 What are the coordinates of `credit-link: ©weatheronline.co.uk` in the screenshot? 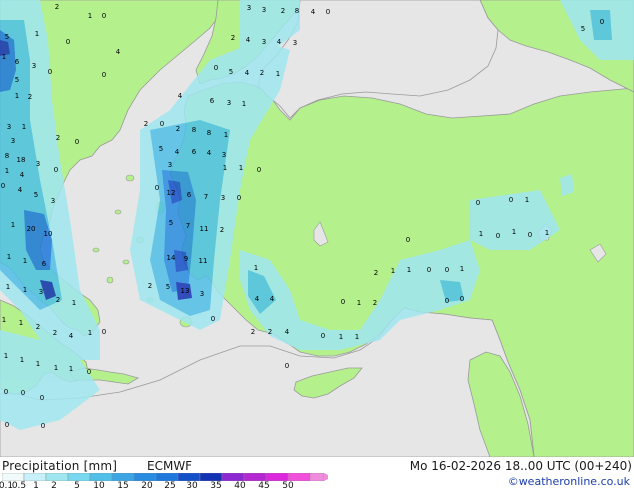 It's located at (569, 481).